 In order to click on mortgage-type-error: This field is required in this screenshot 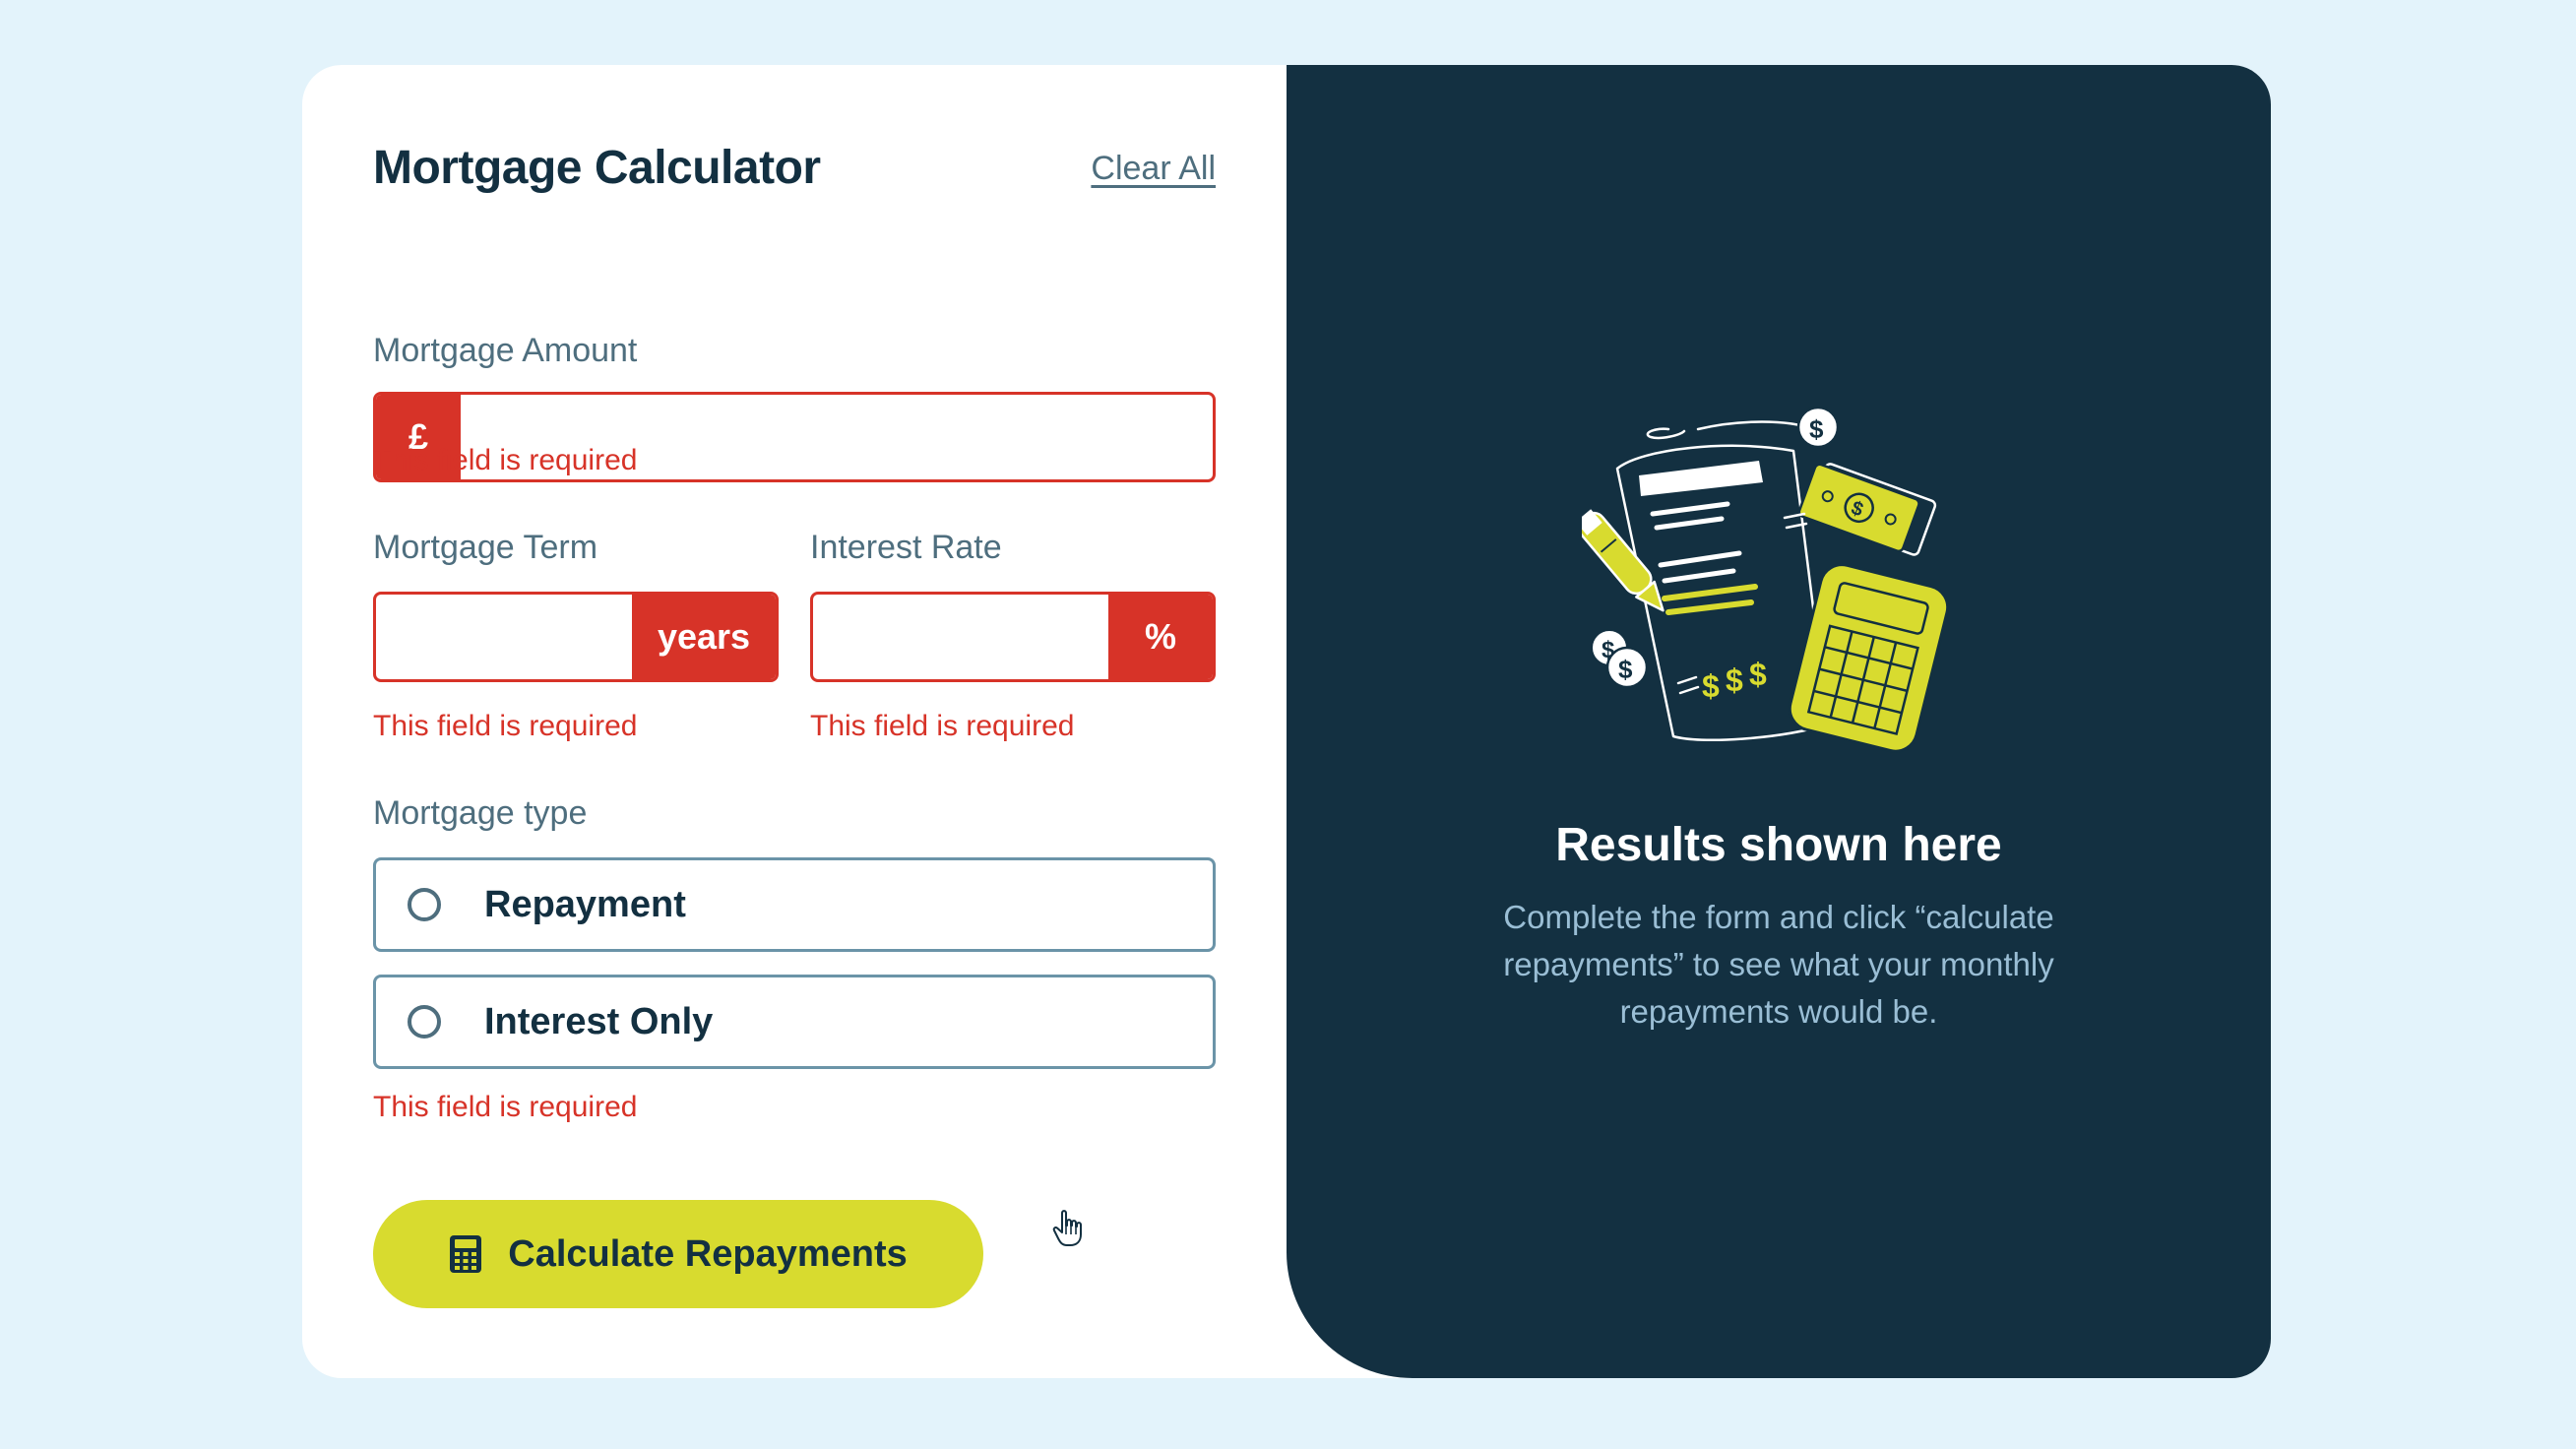, I will do `click(505, 1107)`.